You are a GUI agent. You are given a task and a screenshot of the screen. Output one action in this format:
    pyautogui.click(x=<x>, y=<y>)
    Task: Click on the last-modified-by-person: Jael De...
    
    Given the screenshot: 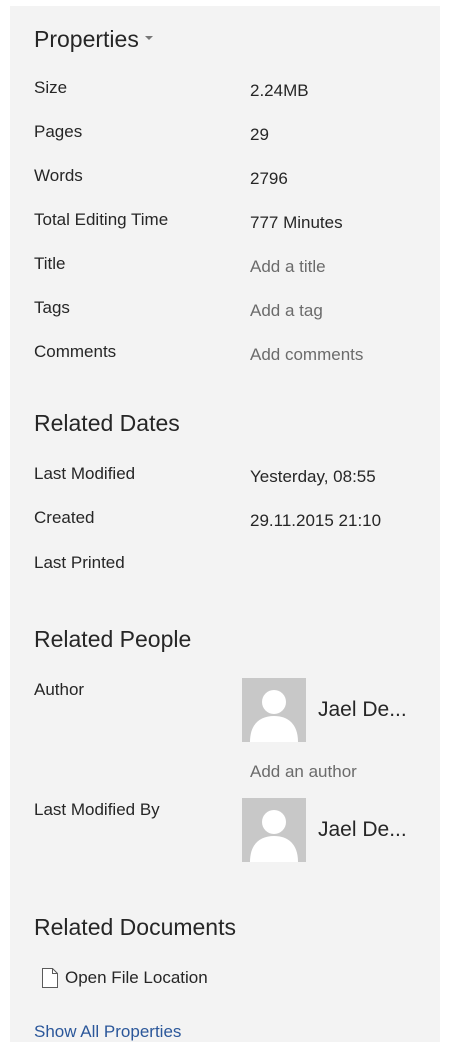 What is the action you would take?
    pyautogui.click(x=324, y=830)
    